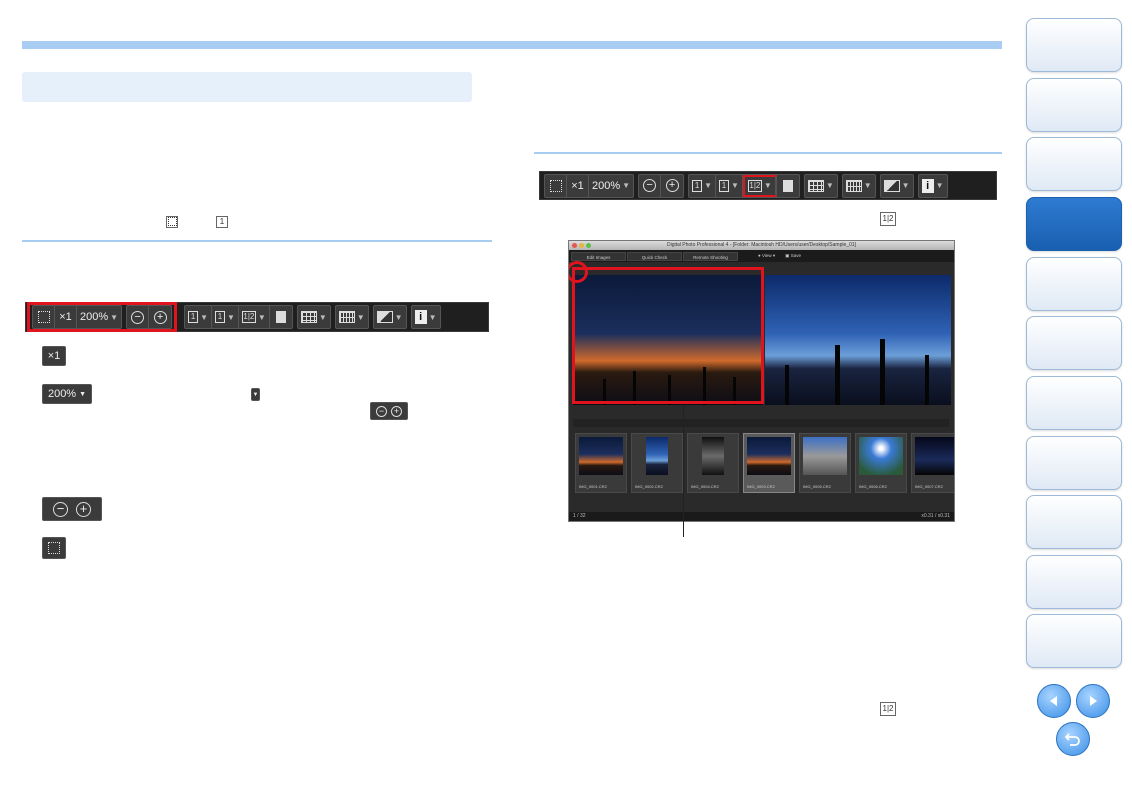 This screenshot has height=800, width=1132. I want to click on tab-remote-shooting: Remote Shooting, so click(710, 256).